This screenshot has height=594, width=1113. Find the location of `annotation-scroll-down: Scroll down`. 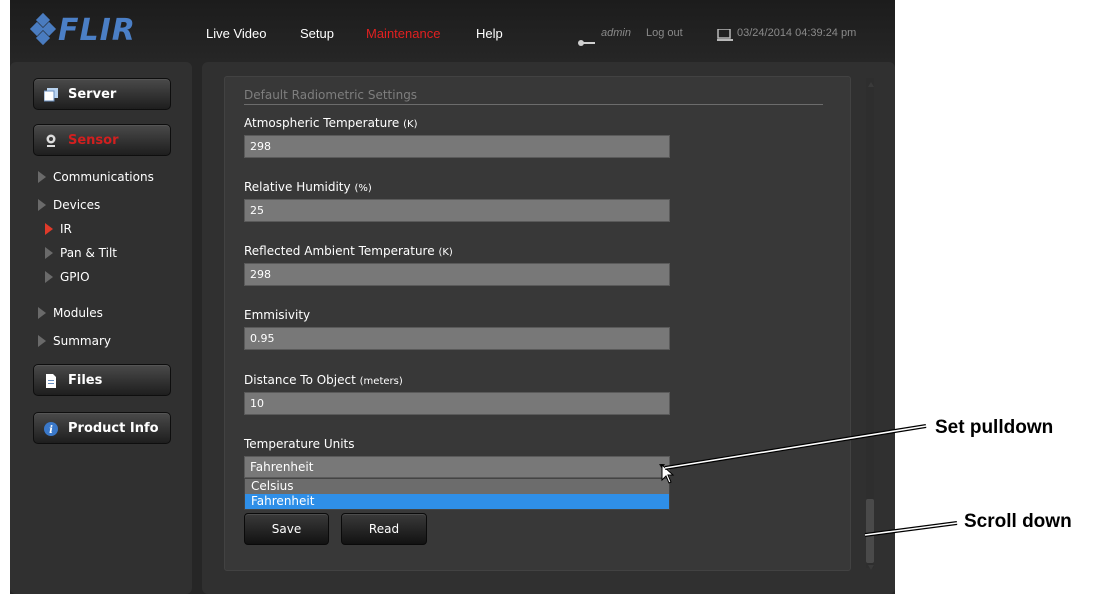

annotation-scroll-down: Scroll down is located at coordinates (1018, 521).